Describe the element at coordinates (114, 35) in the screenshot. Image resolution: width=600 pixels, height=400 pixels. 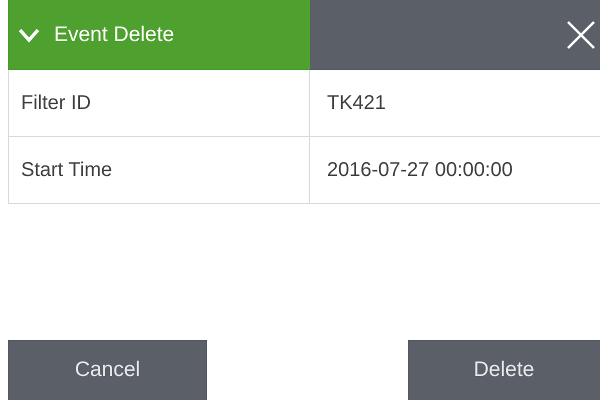
I see `window-title: Event Delete` at that location.